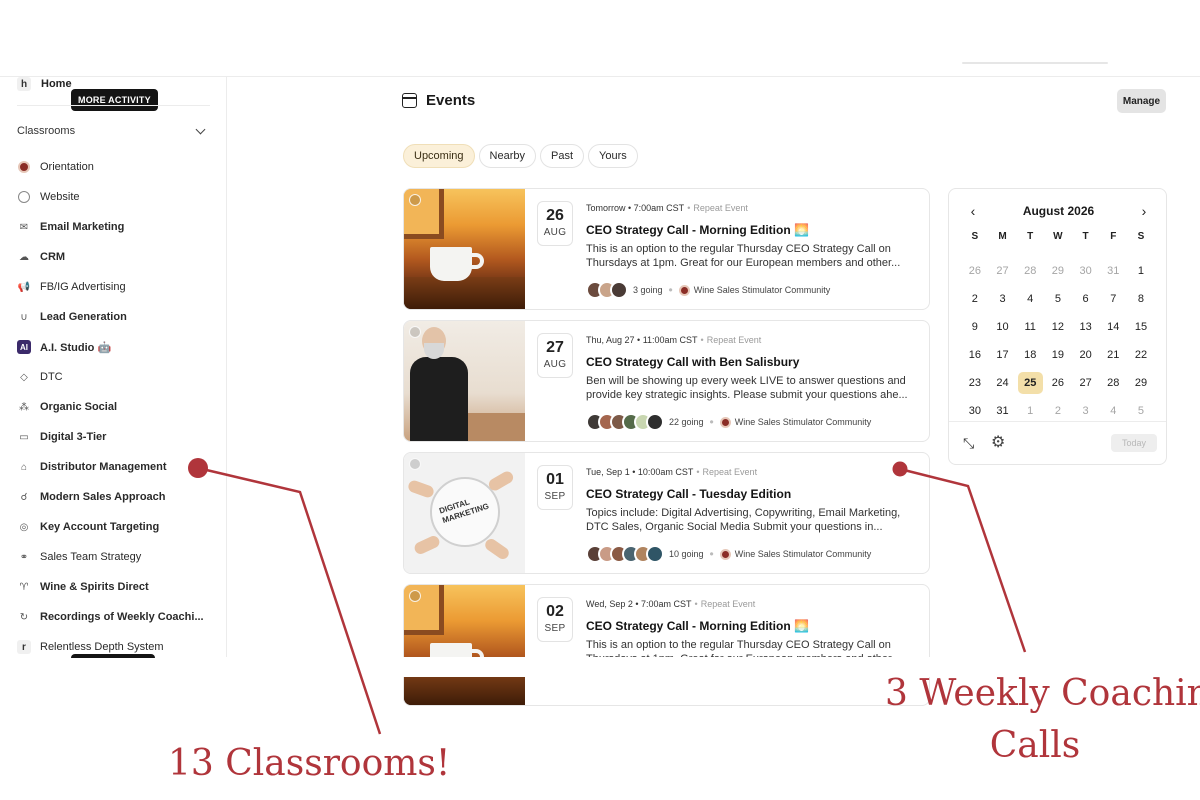 Image resolution: width=1200 pixels, height=800 pixels. What do you see at coordinates (110, 377) in the screenshot?
I see `sidebar-item-dtc: ◇ DTC` at bounding box center [110, 377].